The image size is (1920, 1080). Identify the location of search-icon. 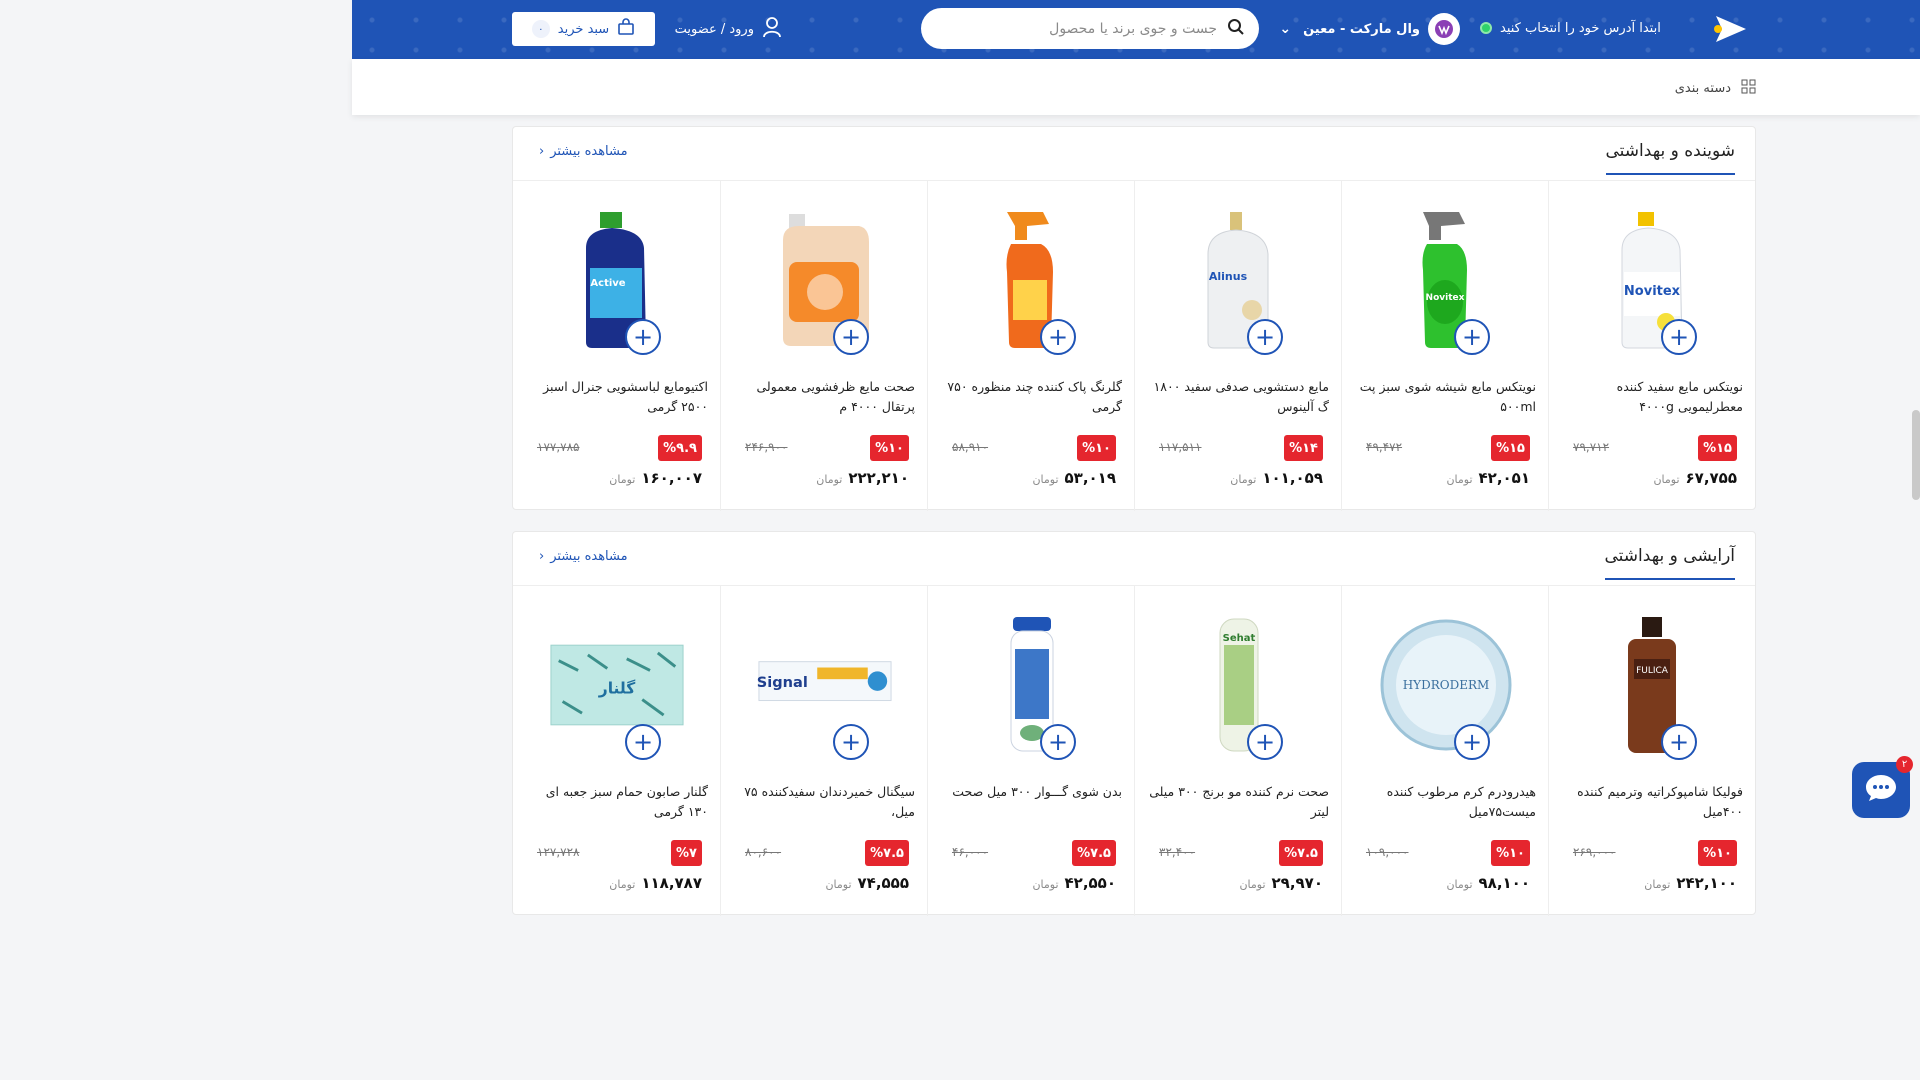
(1236, 29).